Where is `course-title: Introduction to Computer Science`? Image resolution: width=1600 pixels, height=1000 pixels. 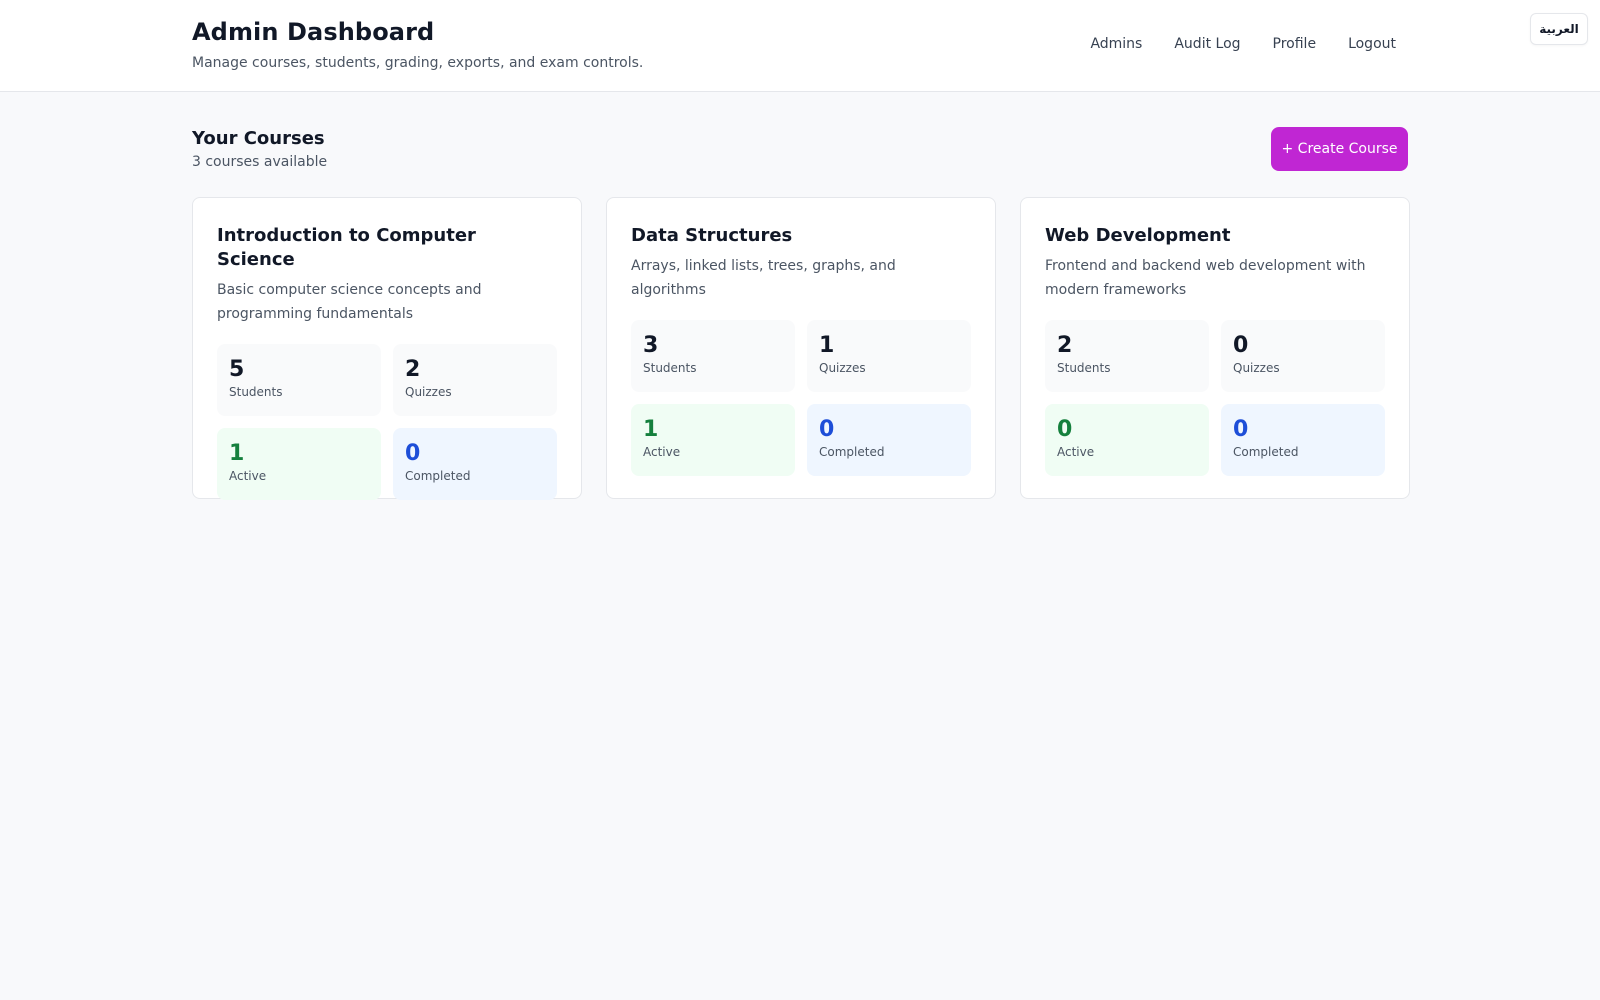
course-title: Introduction to Computer Science is located at coordinates (346, 247).